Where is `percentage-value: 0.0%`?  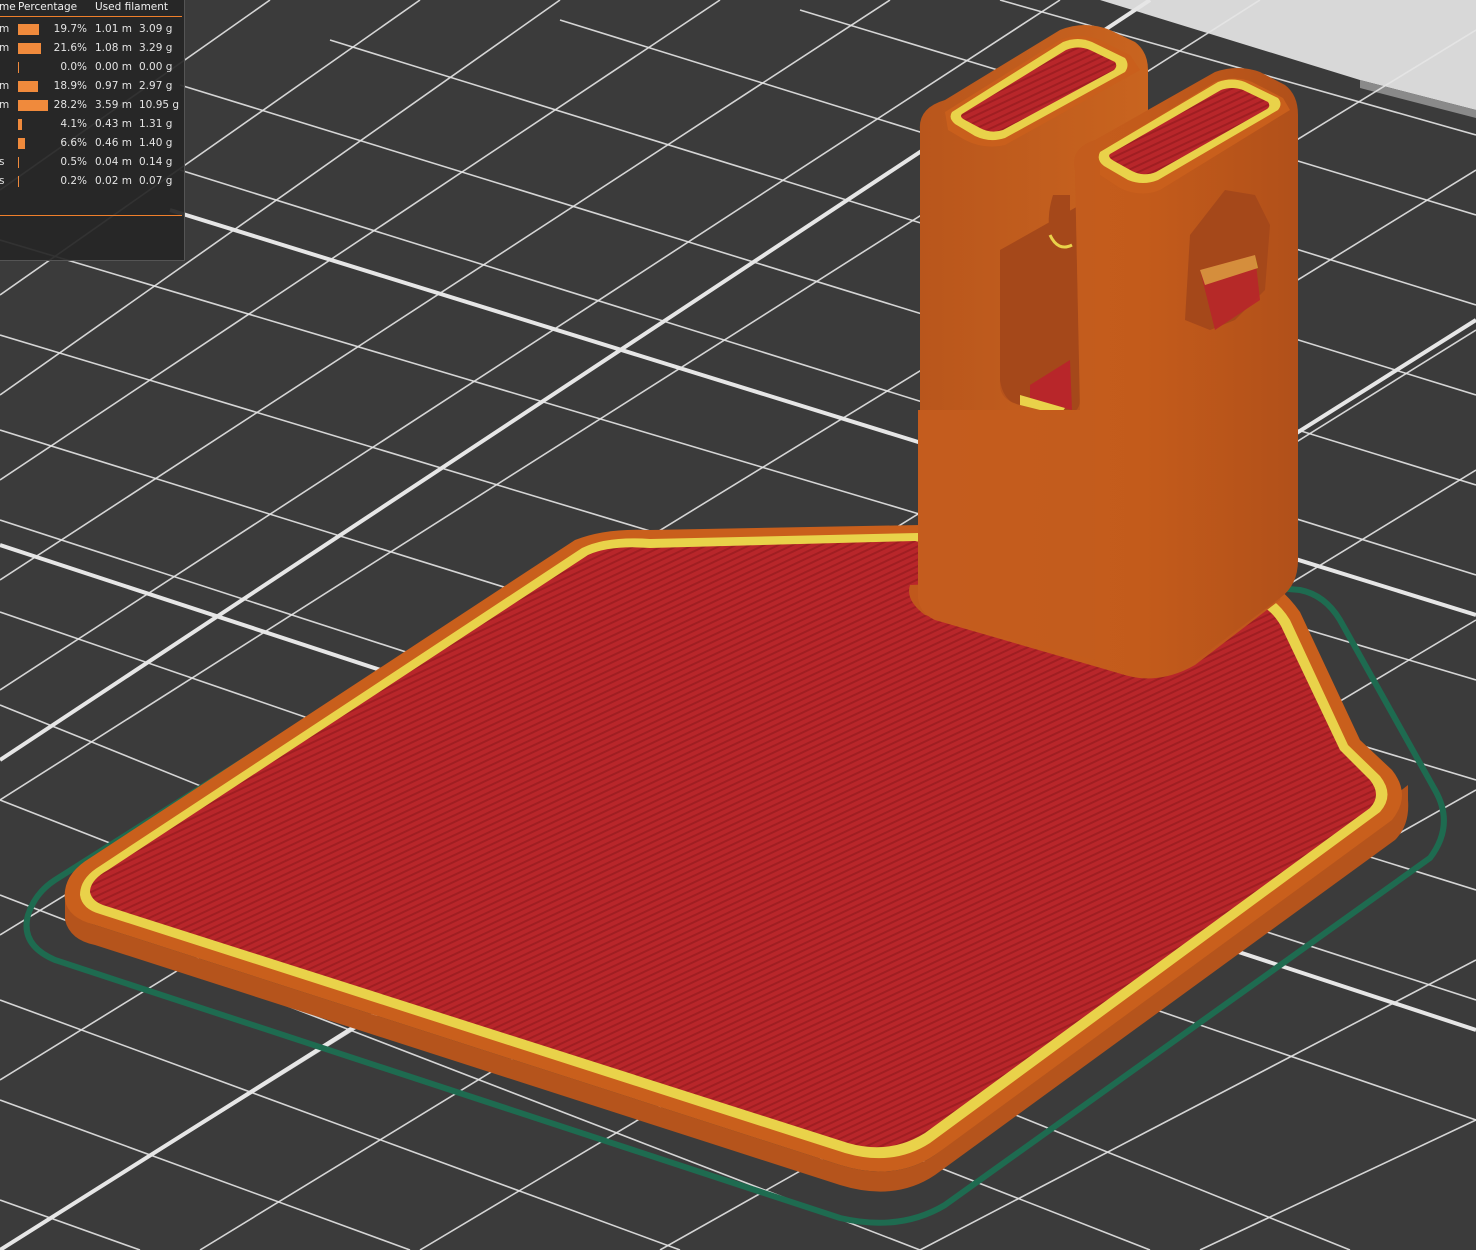 percentage-value: 0.0% is located at coordinates (73, 67).